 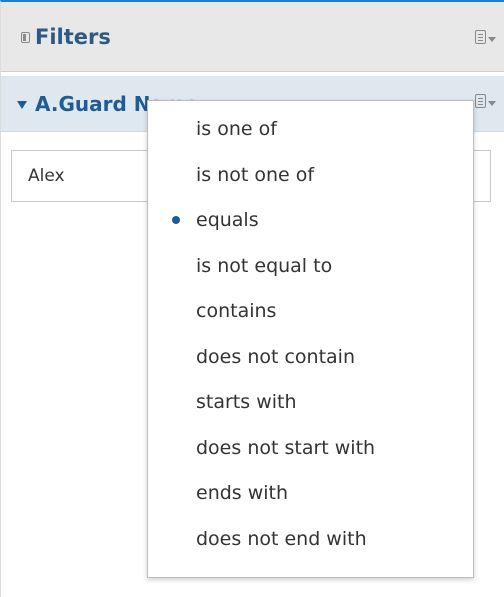 I want to click on operator-option: is one of, so click(x=310, y=129).